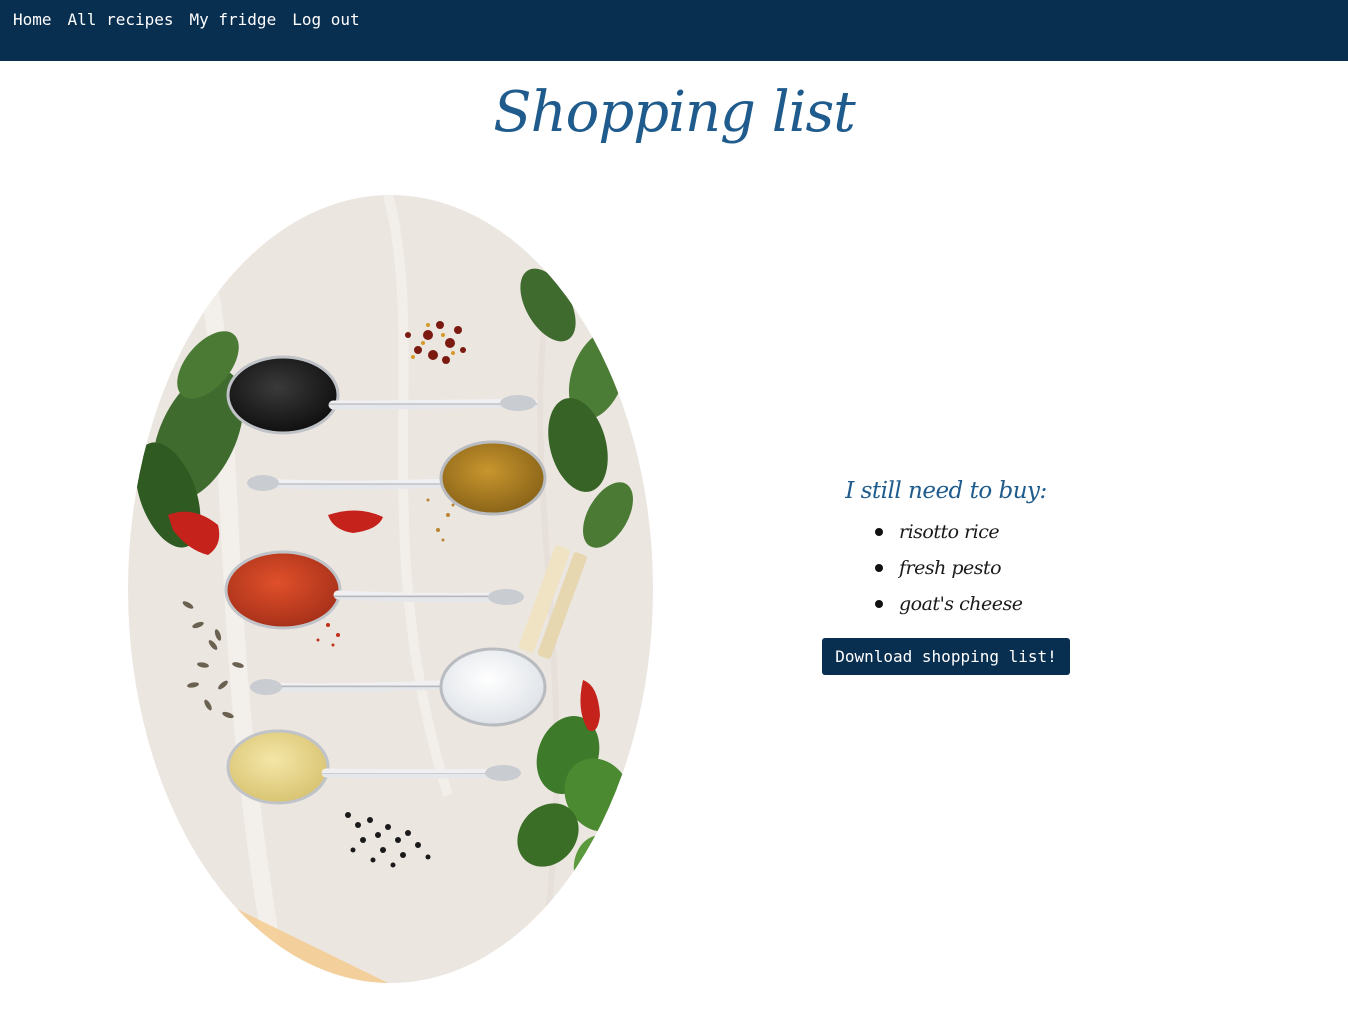 This screenshot has height=1010, width=1348. I want to click on nav-link-my-fridge: My fridge, so click(233, 19).